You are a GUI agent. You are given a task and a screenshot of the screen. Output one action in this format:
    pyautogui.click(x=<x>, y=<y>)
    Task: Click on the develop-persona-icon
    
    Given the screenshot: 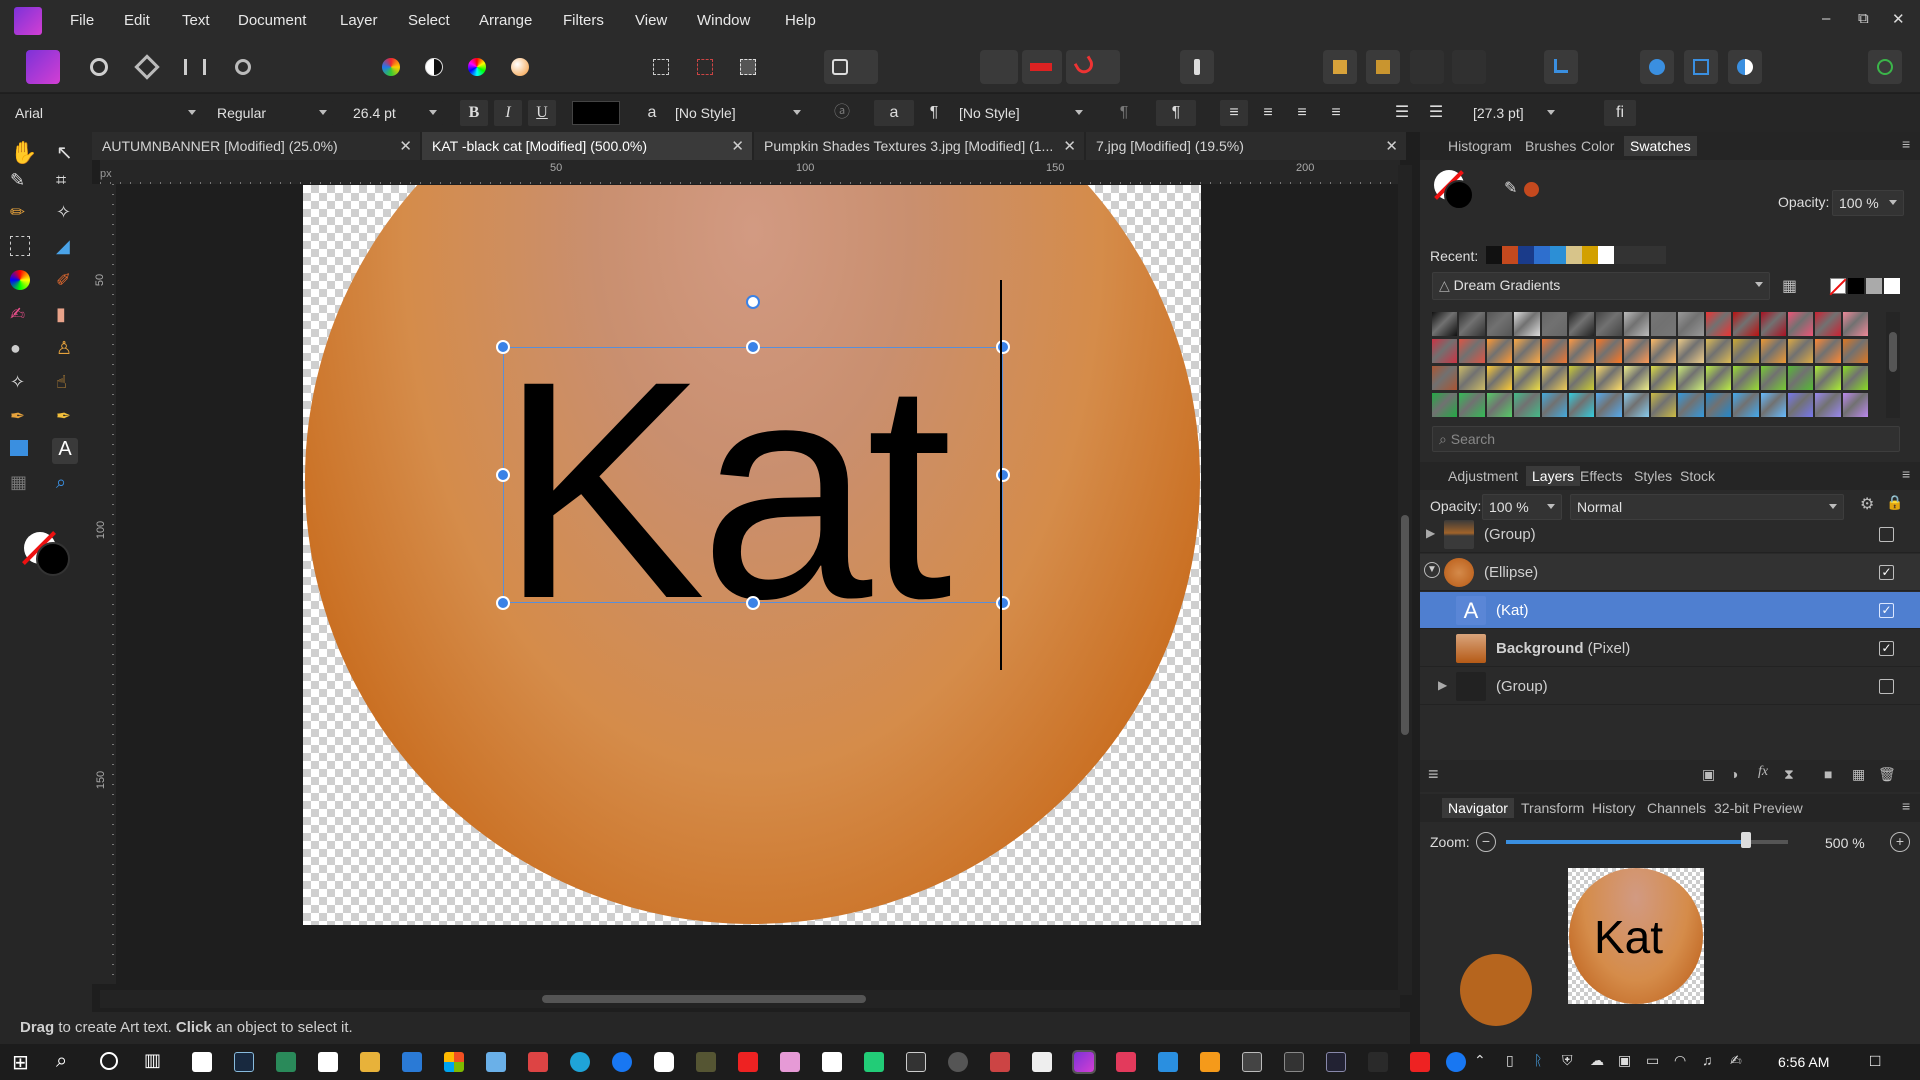 What is the action you would take?
    pyautogui.click(x=147, y=67)
    